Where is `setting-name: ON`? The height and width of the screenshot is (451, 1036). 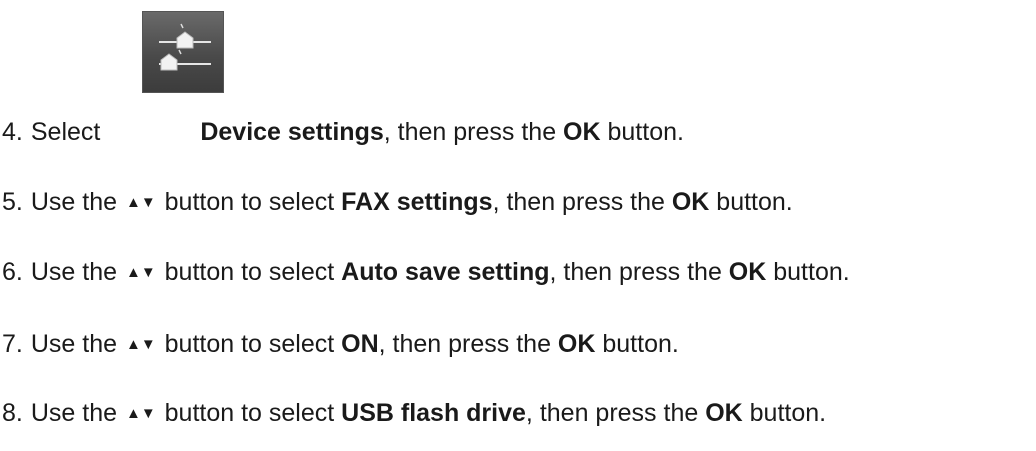
setting-name: ON is located at coordinates (360, 344).